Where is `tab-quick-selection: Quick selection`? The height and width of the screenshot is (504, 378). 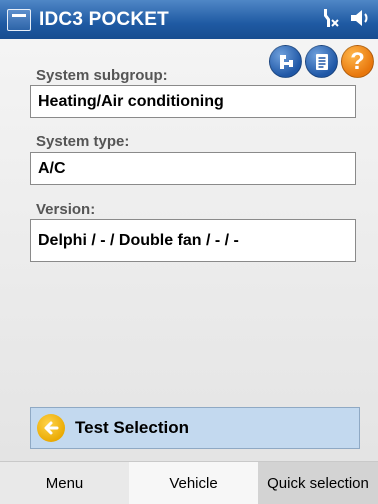
tab-quick-selection: Quick selection is located at coordinates (318, 483).